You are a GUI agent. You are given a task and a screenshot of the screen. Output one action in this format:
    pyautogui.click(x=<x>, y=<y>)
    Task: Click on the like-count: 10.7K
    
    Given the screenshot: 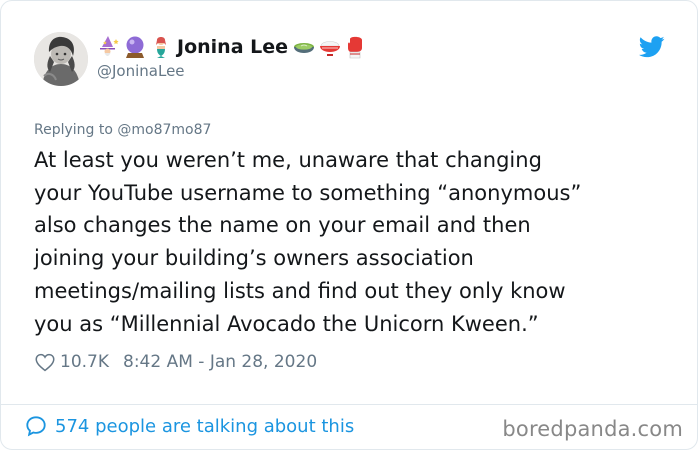 What is the action you would take?
    pyautogui.click(x=84, y=362)
    